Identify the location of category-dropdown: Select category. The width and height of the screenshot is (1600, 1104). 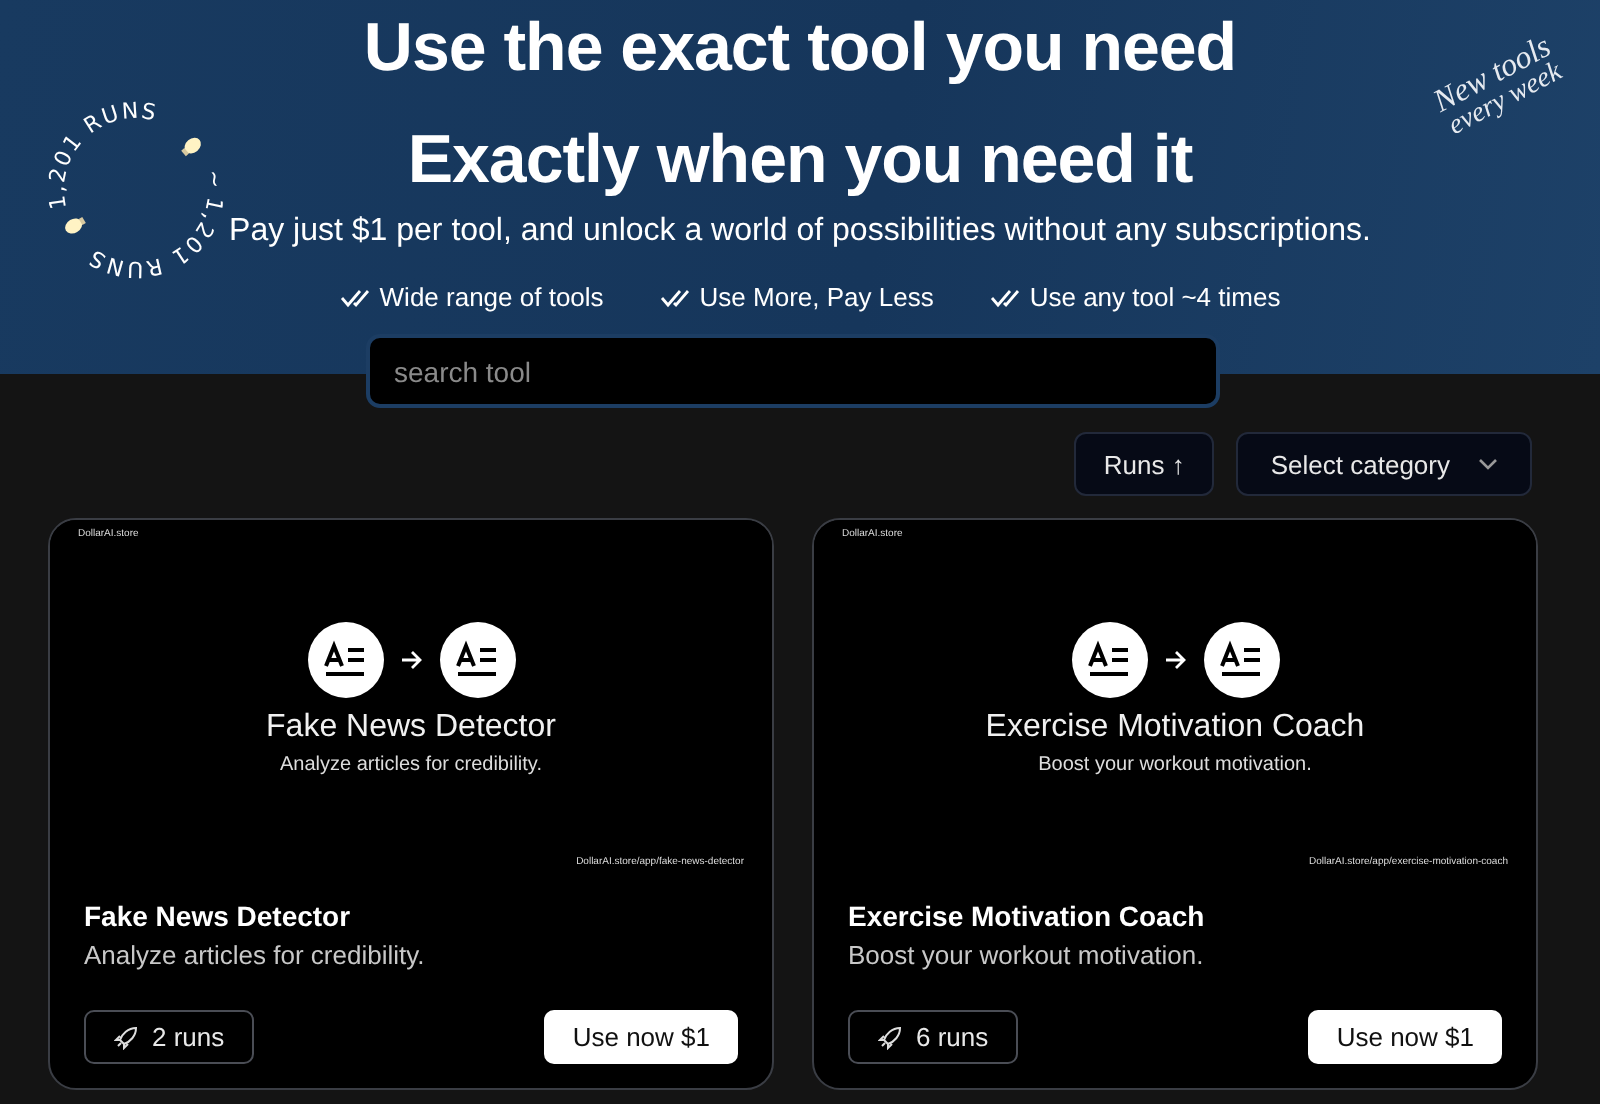
(1384, 464).